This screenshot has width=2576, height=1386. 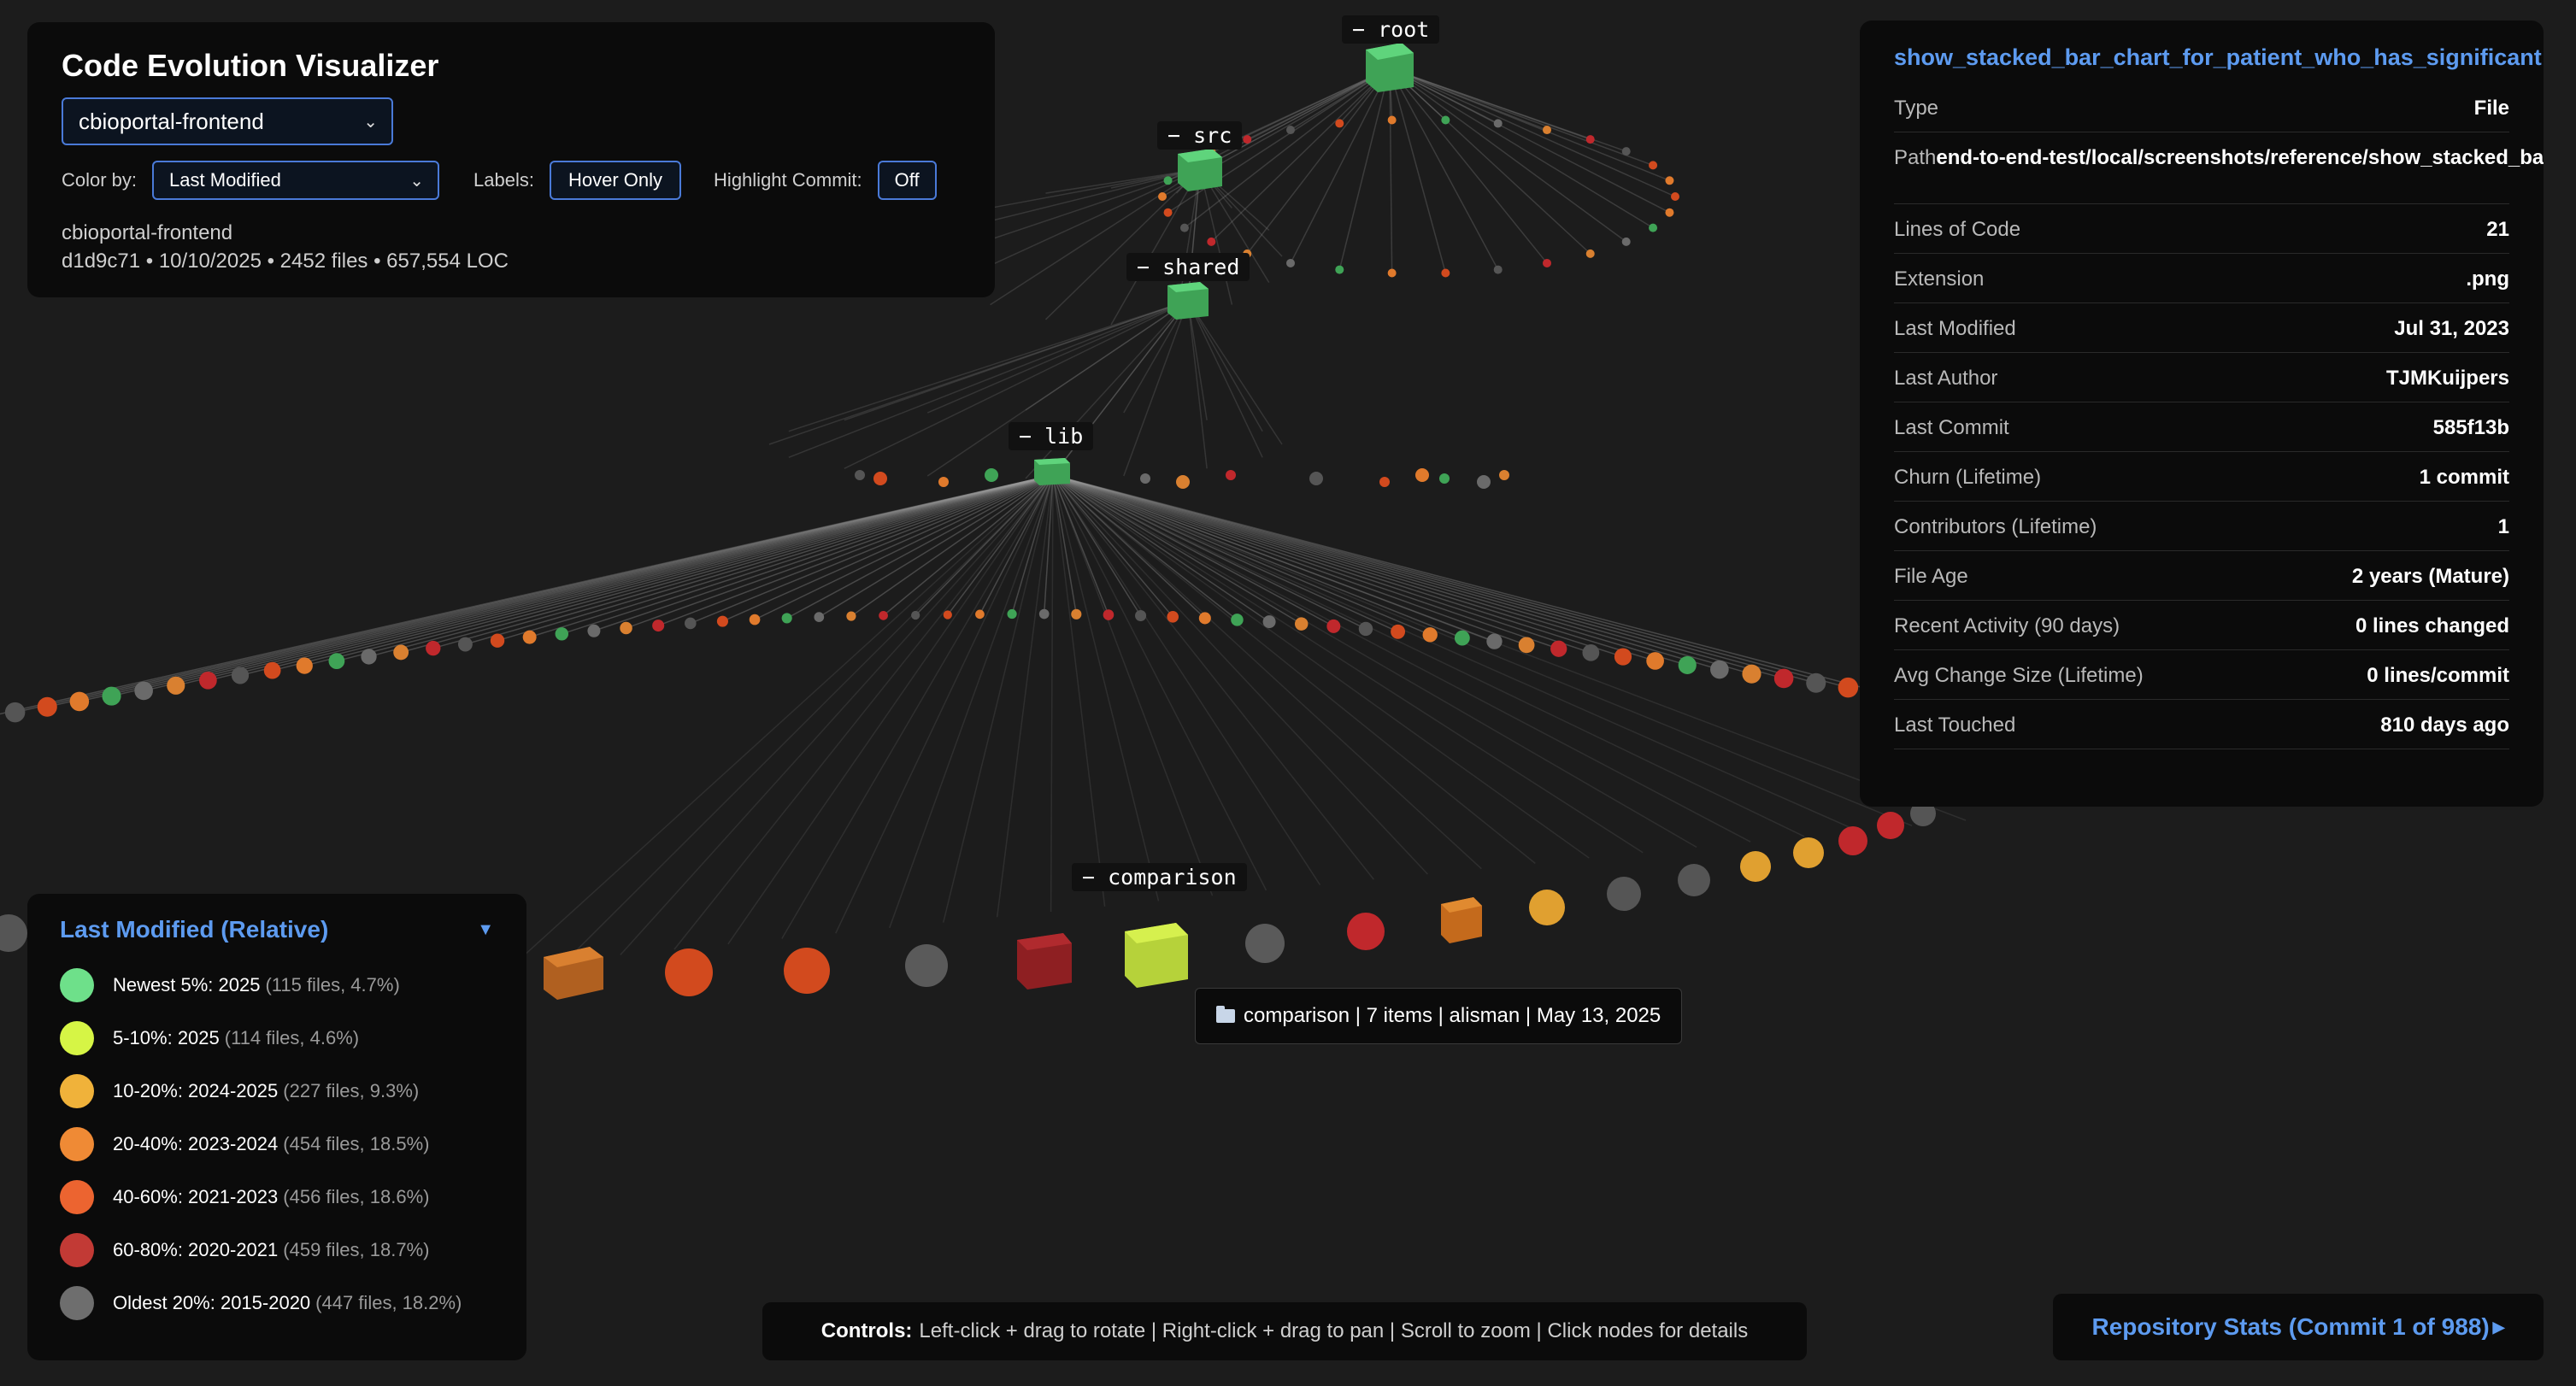 I want to click on detail-key: Type, so click(x=1916, y=109).